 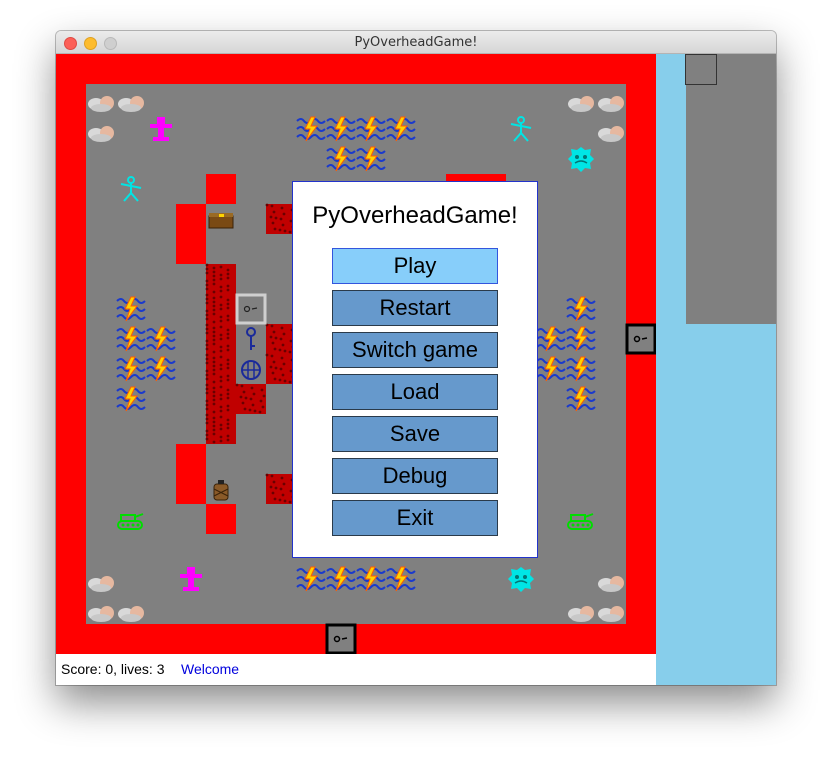 What do you see at coordinates (415, 266) in the screenshot?
I see `play-button: Play` at bounding box center [415, 266].